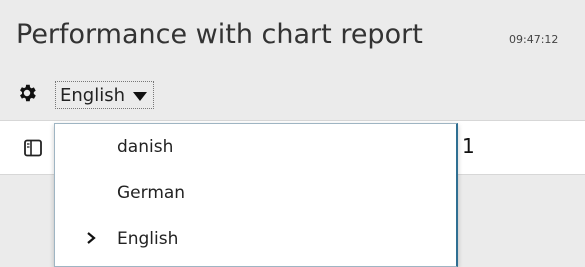 The height and width of the screenshot is (267, 585). What do you see at coordinates (534, 39) in the screenshot?
I see `report-timestamp: 09:47:12` at bounding box center [534, 39].